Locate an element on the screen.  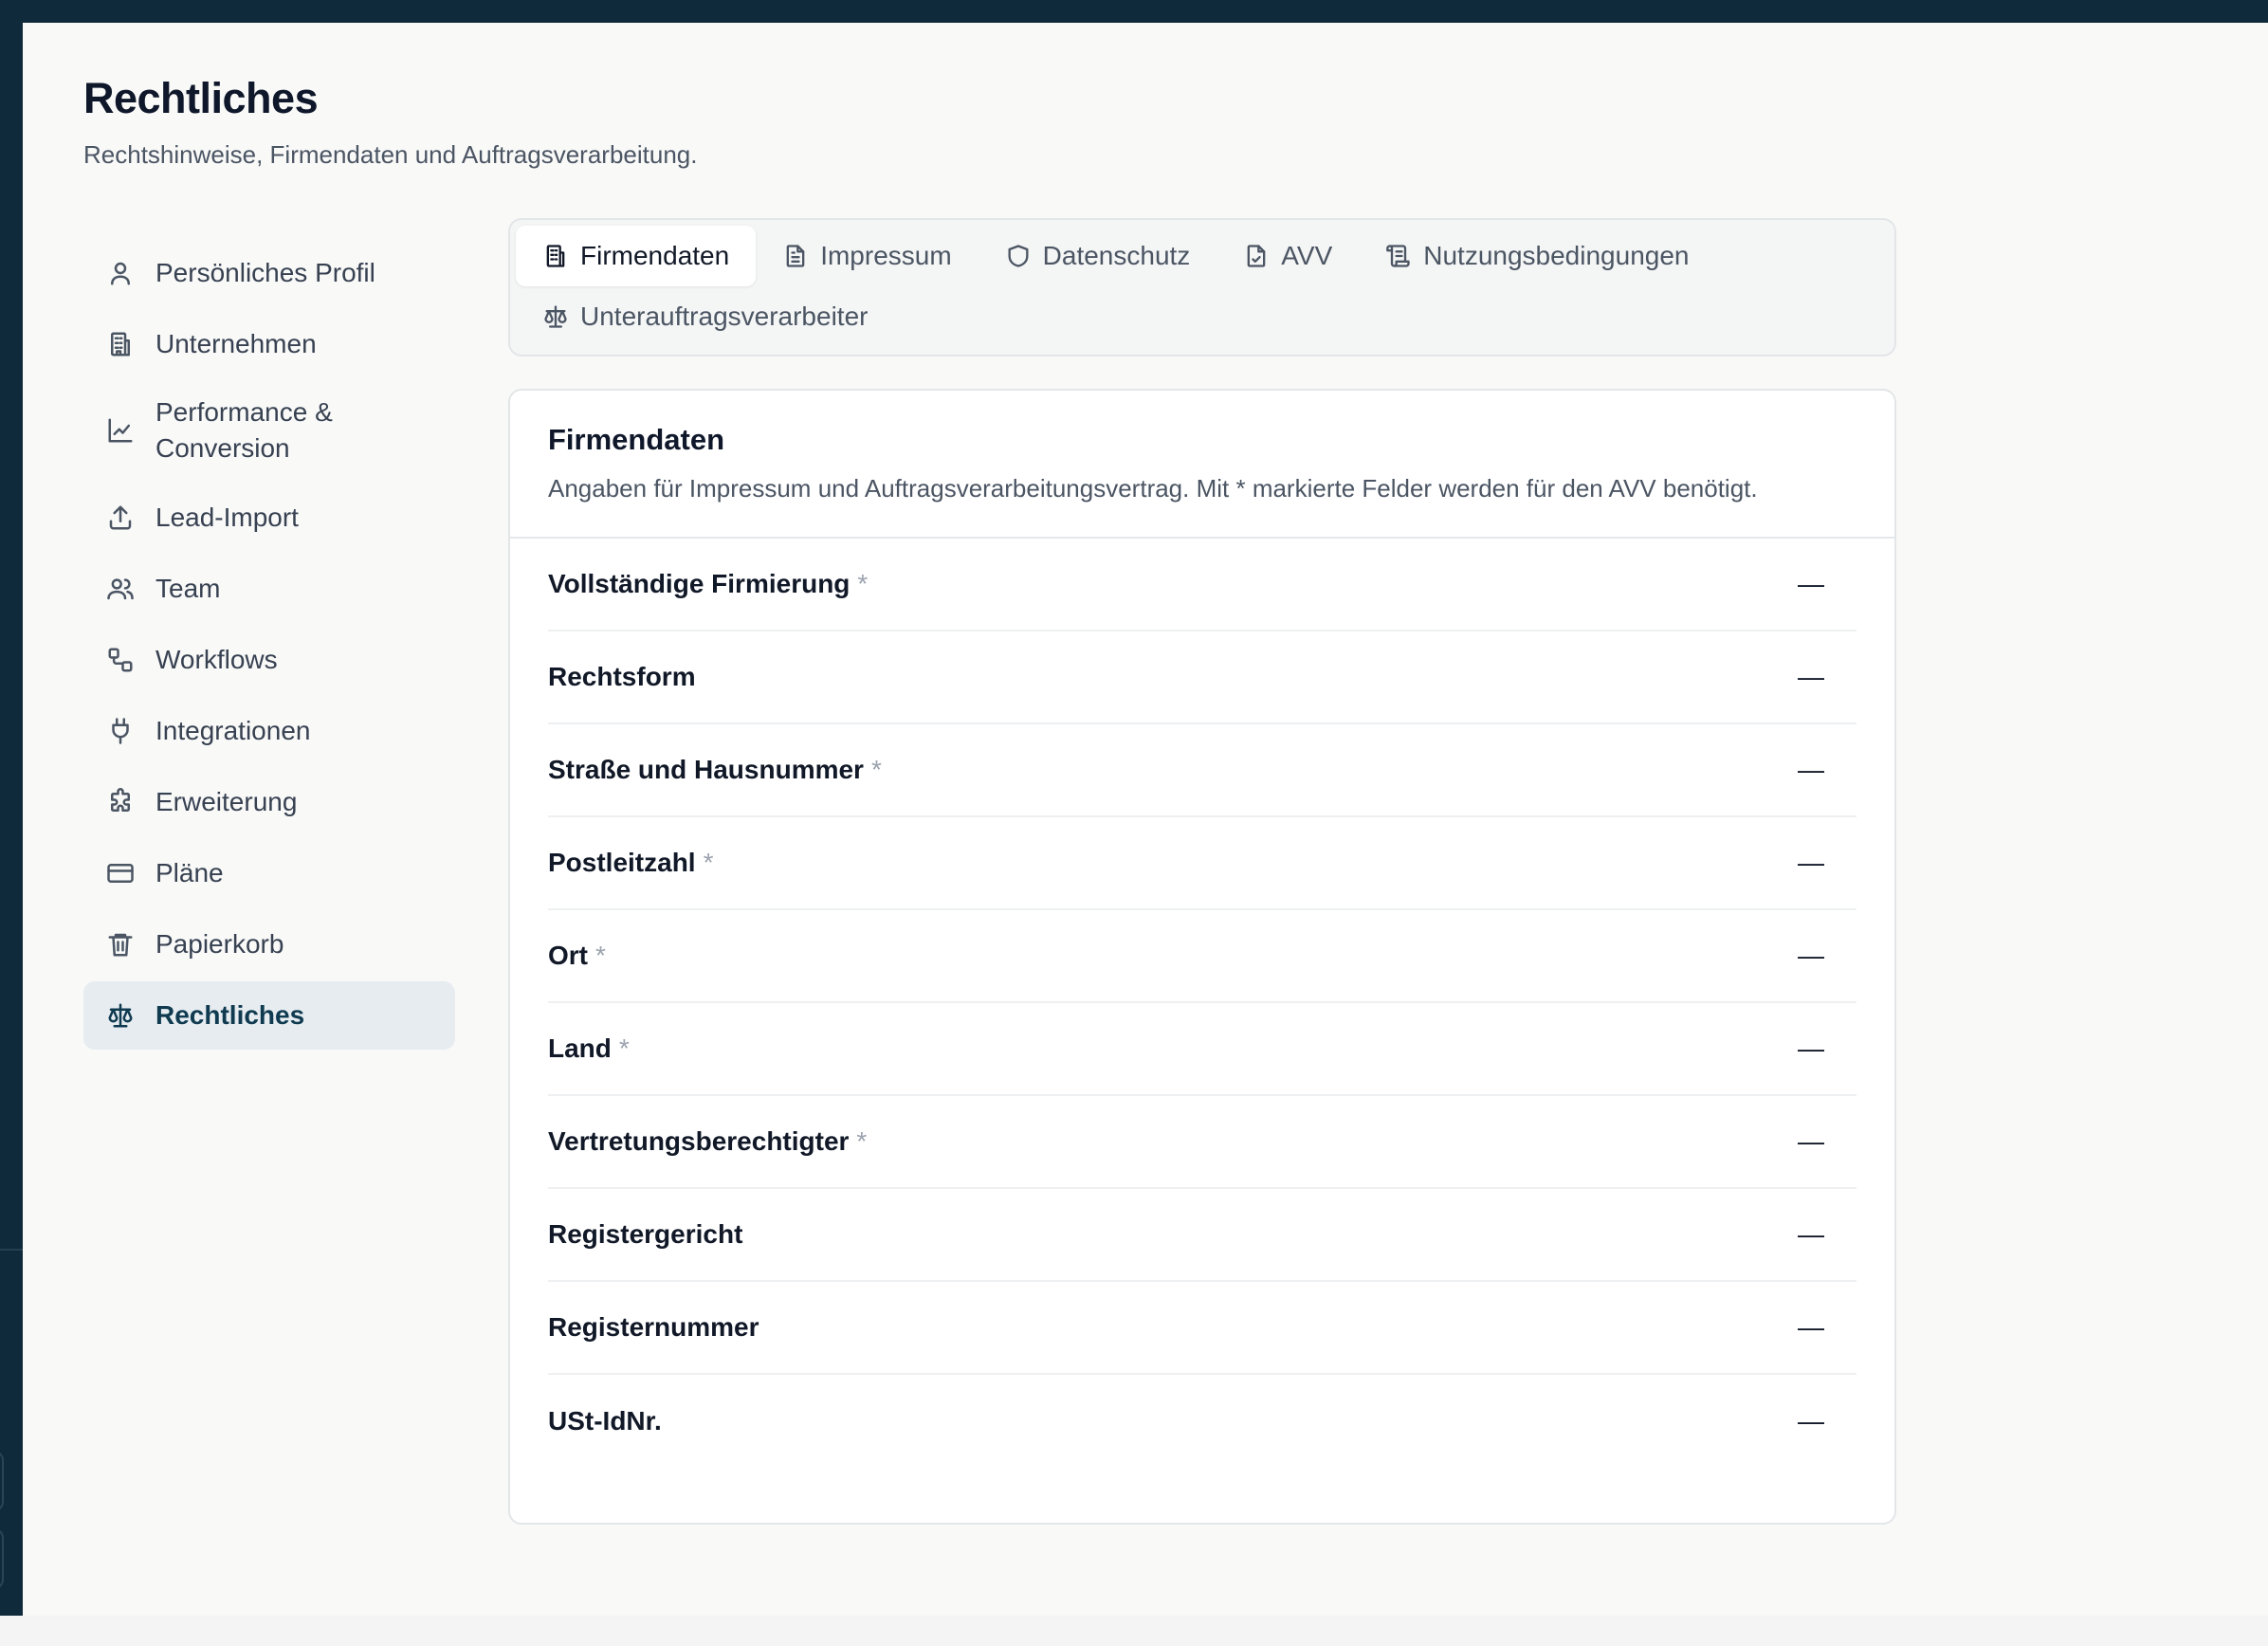
tab-subprocessors: Unterauftragsverarbeiter is located at coordinates (705, 316).